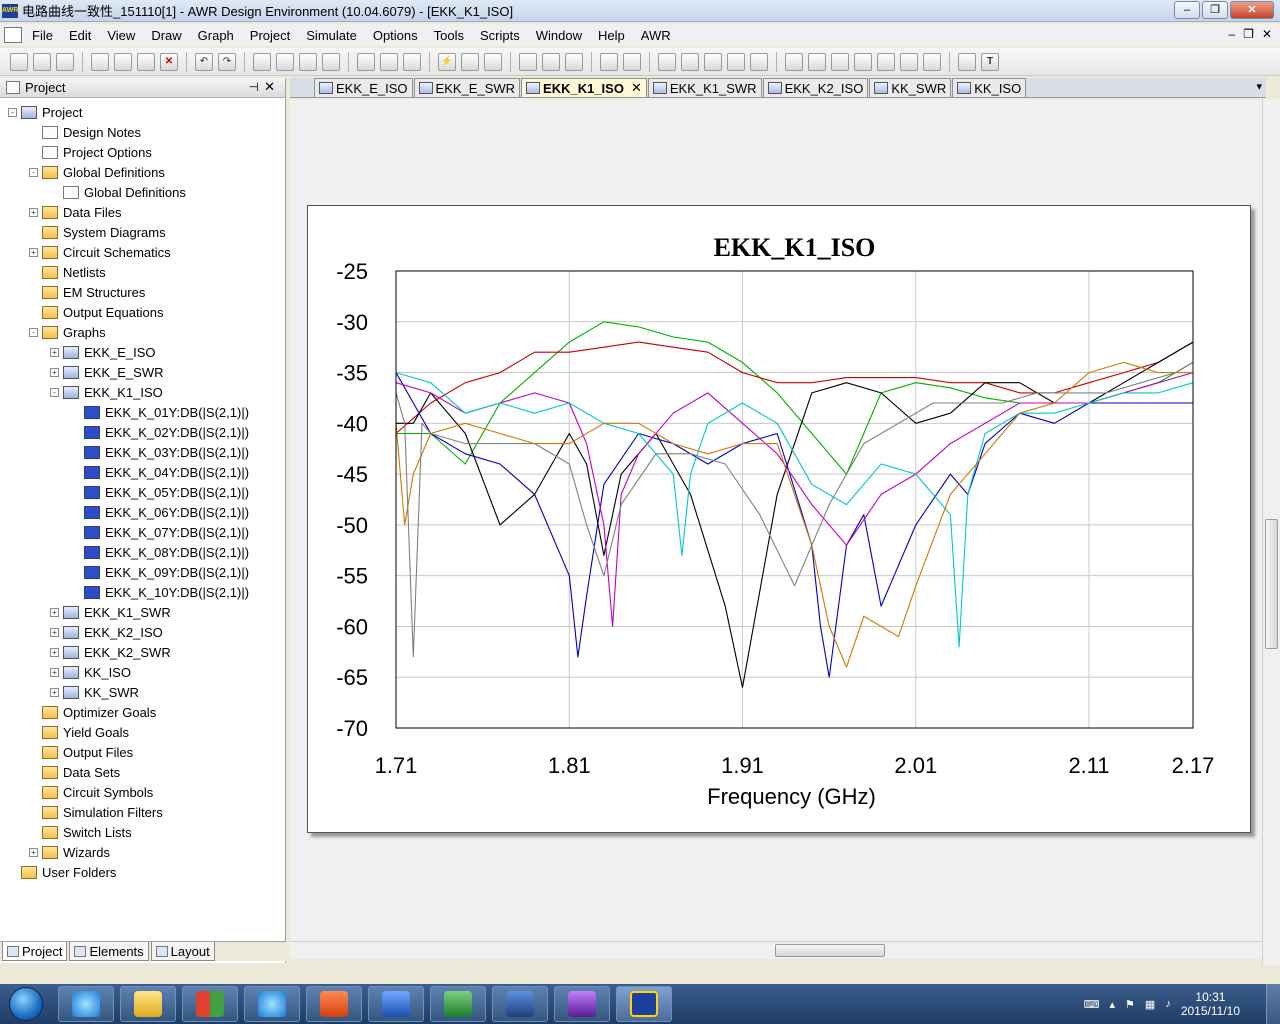 This screenshot has height=1024, width=1280. Describe the element at coordinates (736, 61) in the screenshot. I see `modify-measurement-icon` at that location.